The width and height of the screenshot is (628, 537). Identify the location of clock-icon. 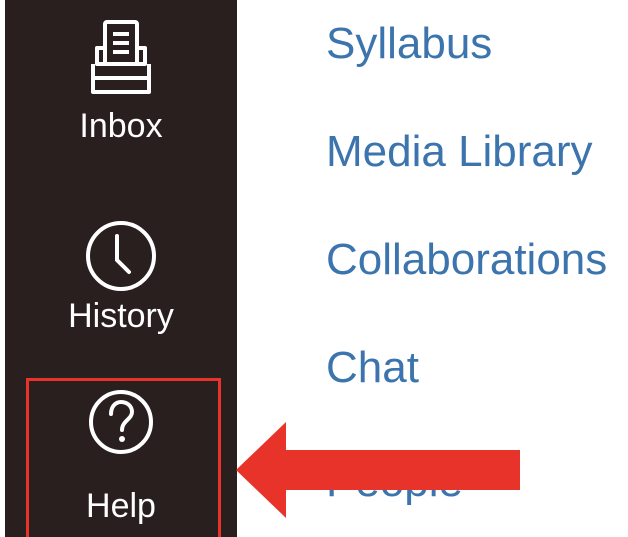
(121, 256).